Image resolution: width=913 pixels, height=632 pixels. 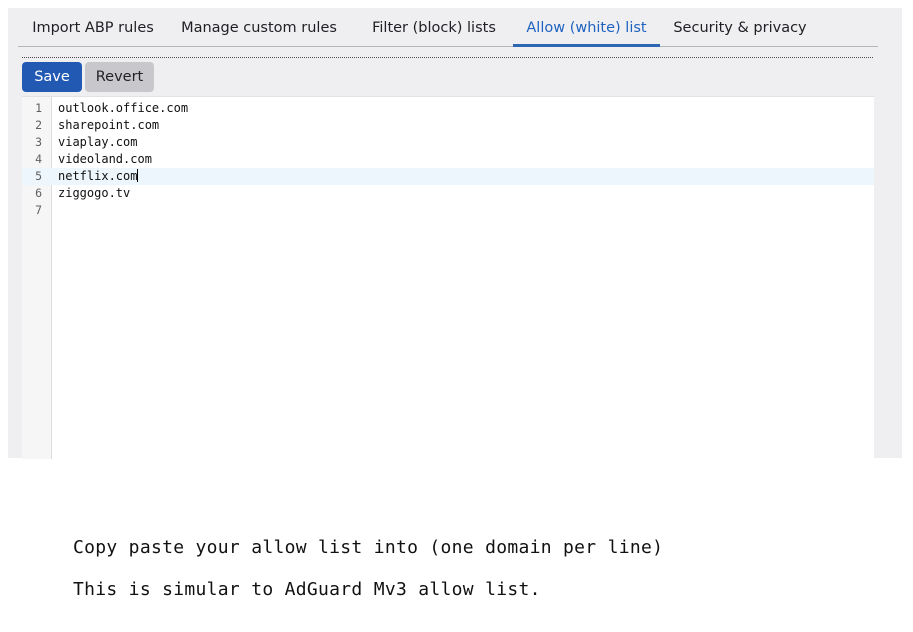 What do you see at coordinates (108, 125) in the screenshot?
I see `line-text: sharepoint.com` at bounding box center [108, 125].